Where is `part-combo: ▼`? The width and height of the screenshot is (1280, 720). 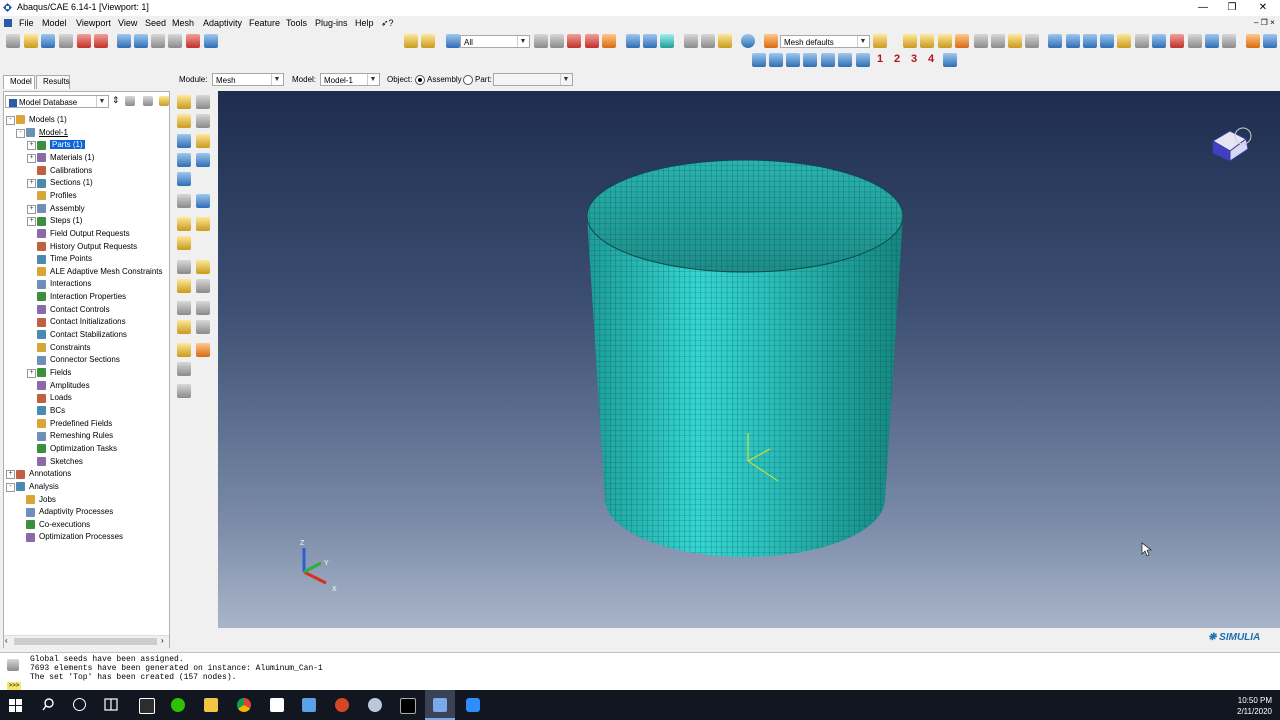
part-combo: ▼ is located at coordinates (533, 79).